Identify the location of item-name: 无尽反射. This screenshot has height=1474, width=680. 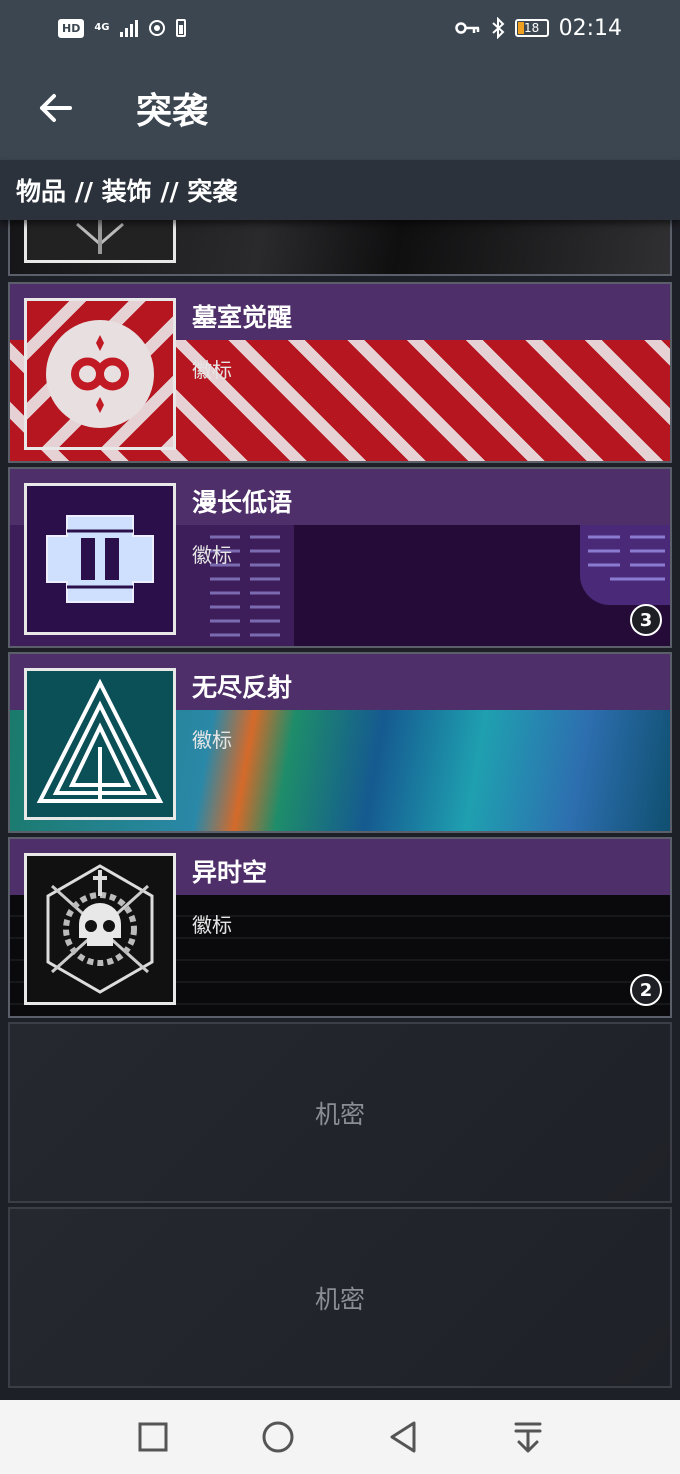
(242, 687).